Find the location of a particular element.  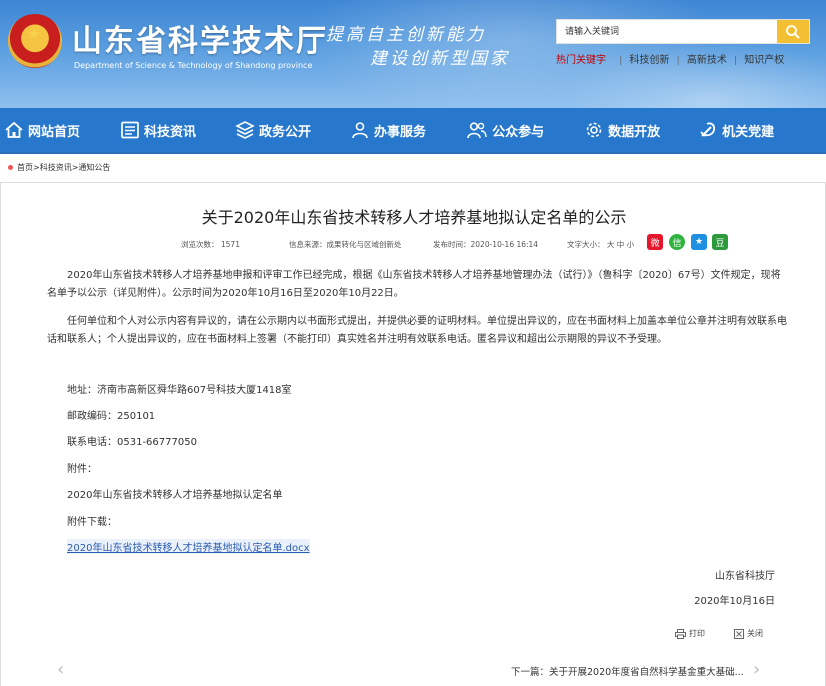

nav-item-party: 机关党建 is located at coordinates (736, 130).